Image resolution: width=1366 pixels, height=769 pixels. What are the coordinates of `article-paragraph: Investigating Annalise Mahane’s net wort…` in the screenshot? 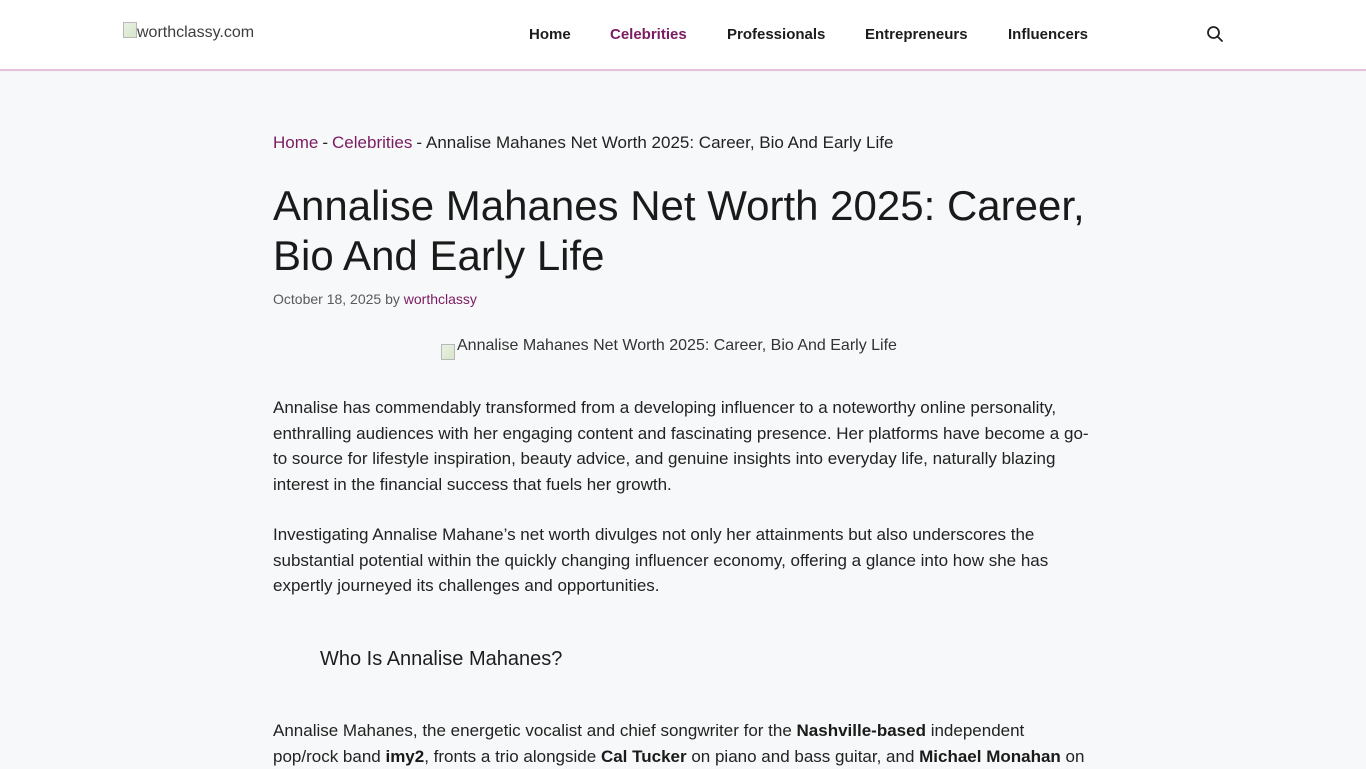 It's located at (661, 560).